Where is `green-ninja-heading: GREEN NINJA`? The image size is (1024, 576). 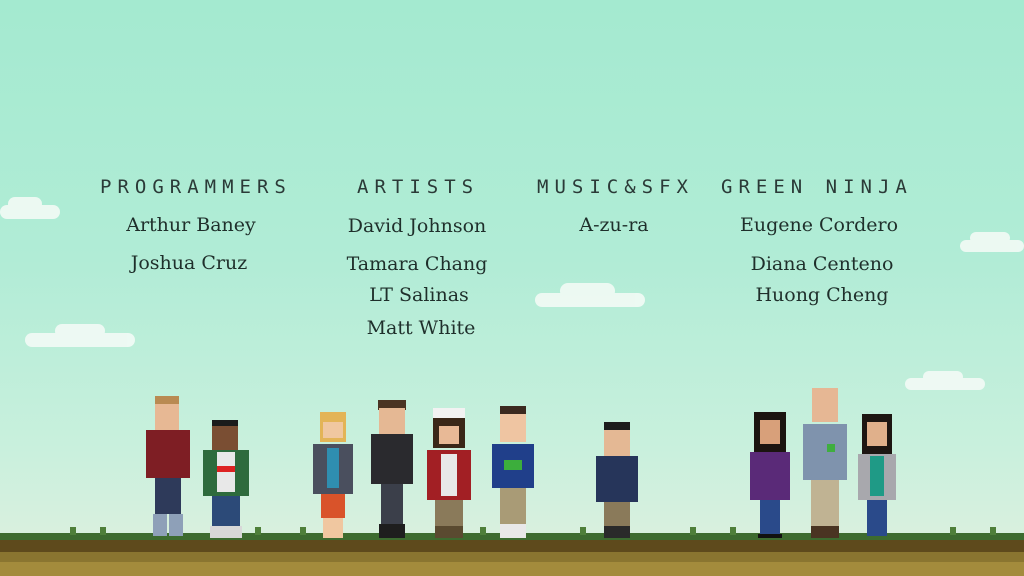 green-ninja-heading: GREEN NINJA is located at coordinates (817, 187).